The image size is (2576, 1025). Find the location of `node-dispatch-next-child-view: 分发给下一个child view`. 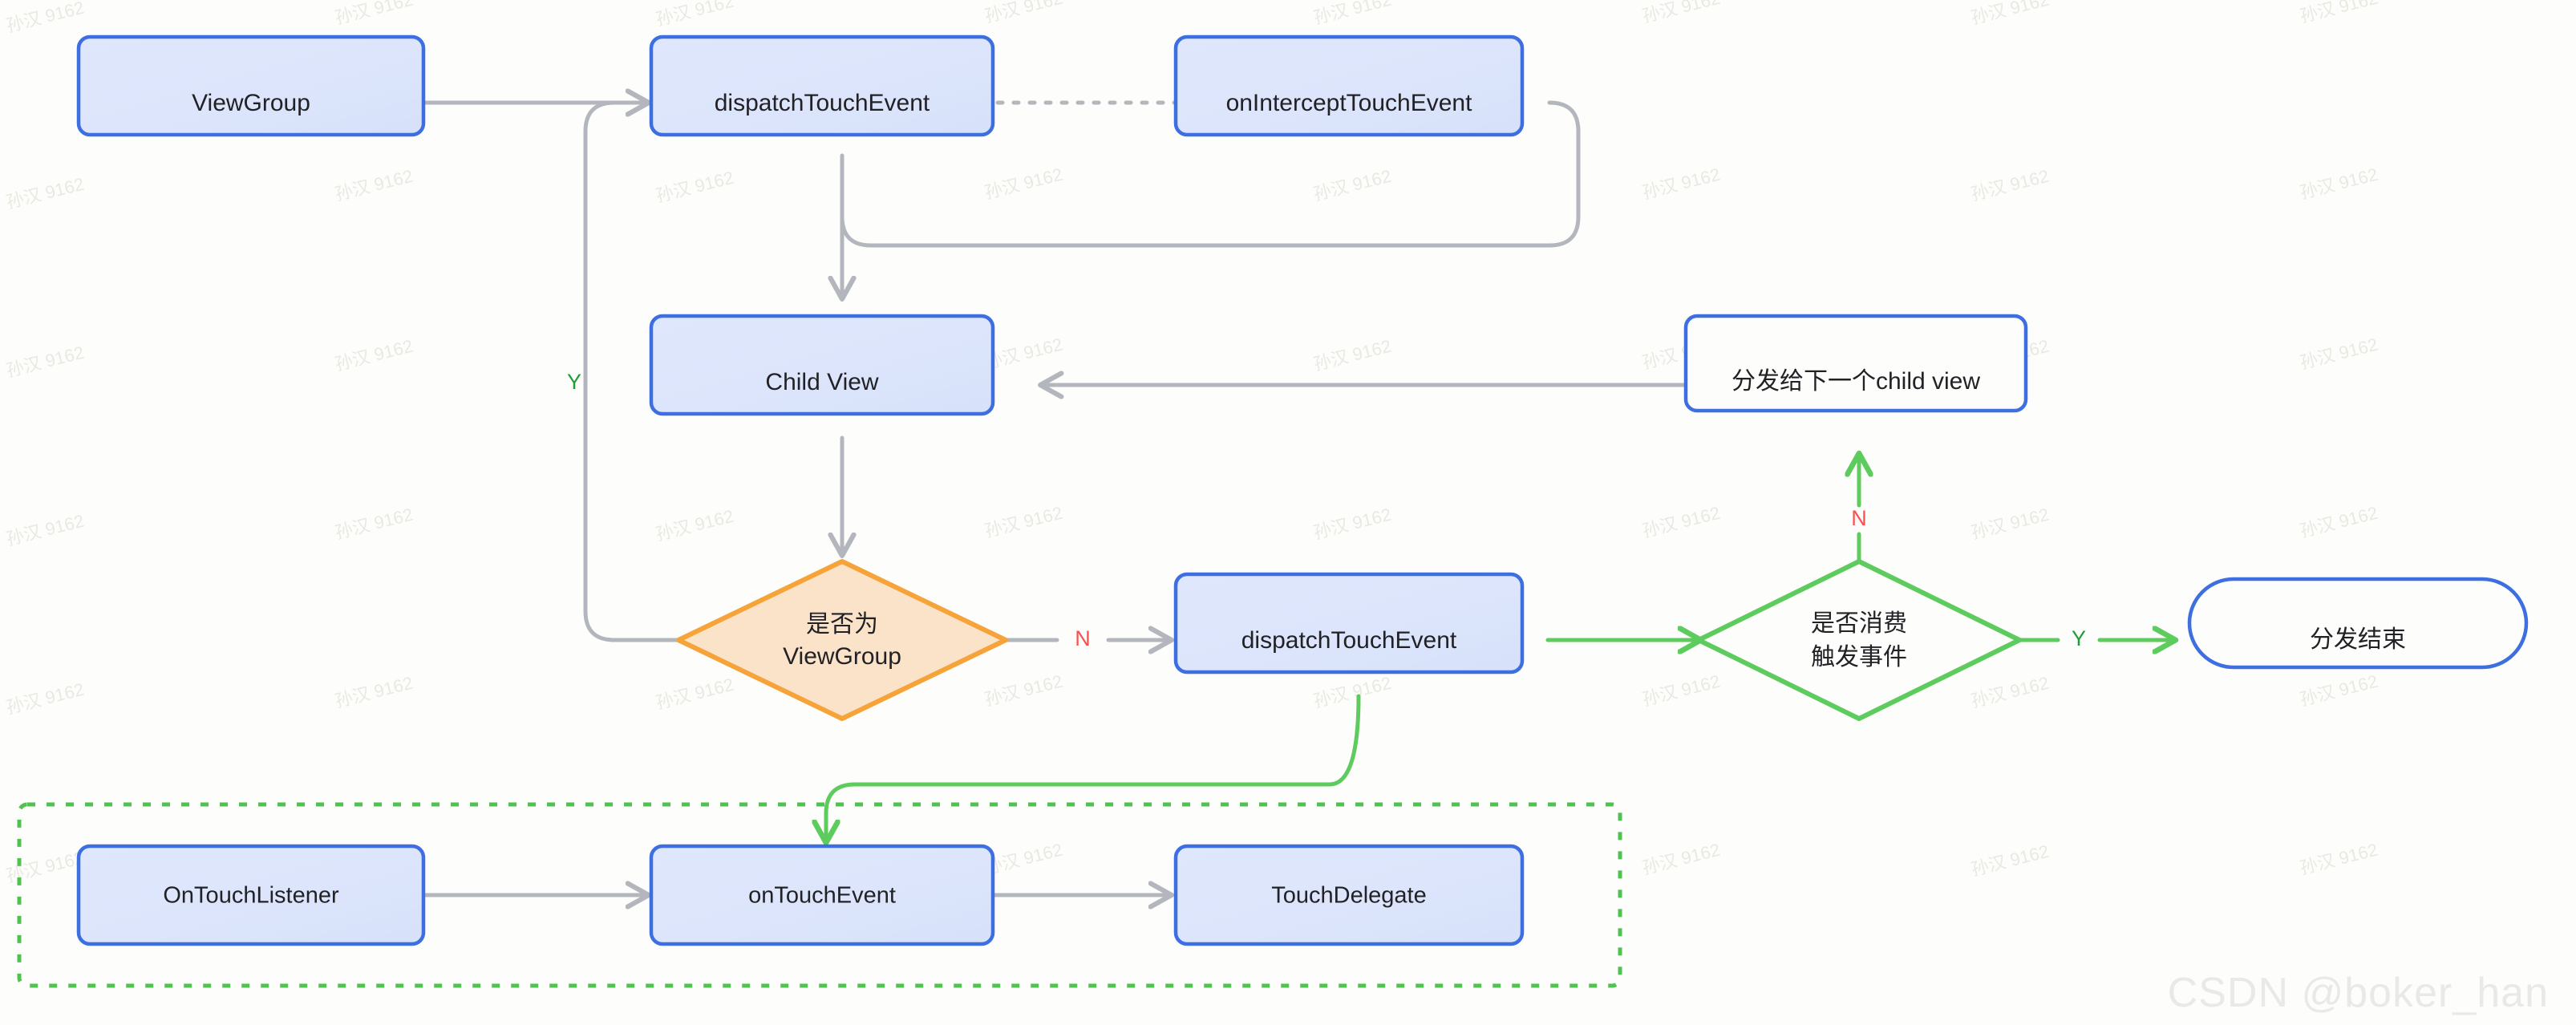

node-dispatch-next-child-view: 分发给下一个child view is located at coordinates (1855, 364).